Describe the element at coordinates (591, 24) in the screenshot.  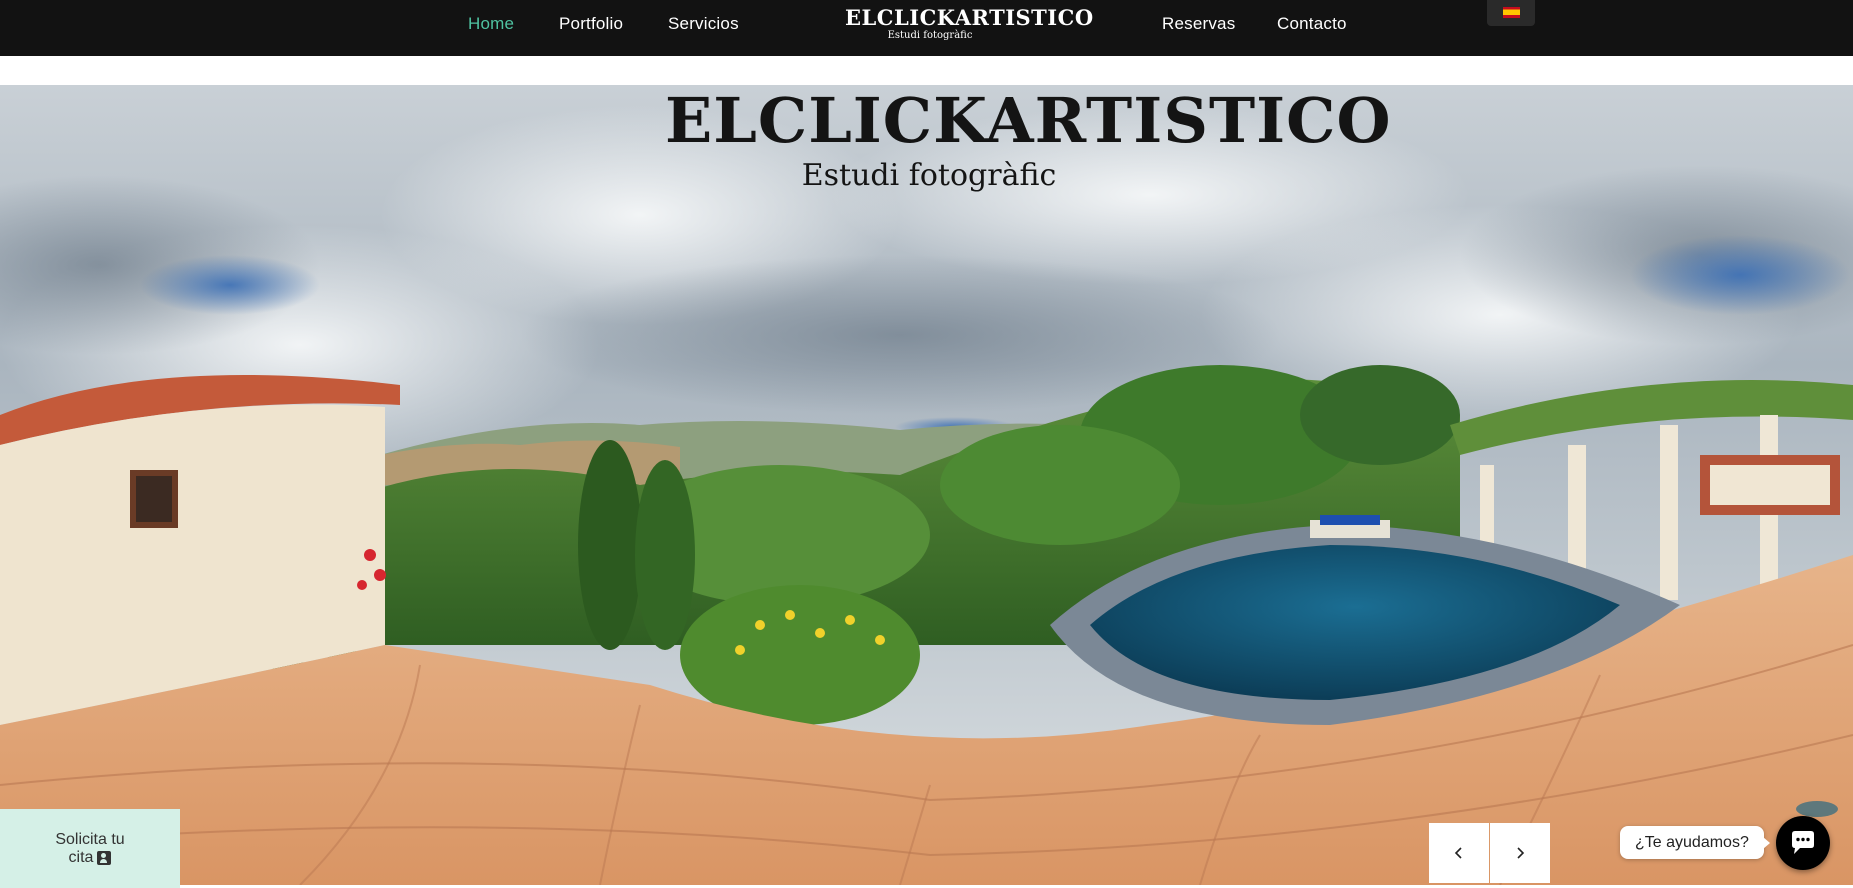
I see `nav-link-portfolio: Portfolio` at that location.